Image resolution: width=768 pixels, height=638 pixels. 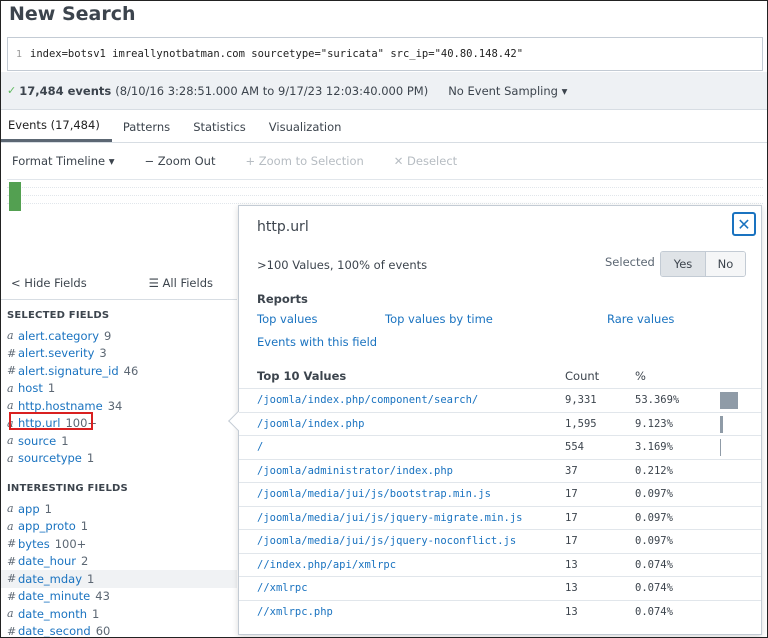 What do you see at coordinates (744, 224) in the screenshot?
I see `close-button: ✕` at bounding box center [744, 224].